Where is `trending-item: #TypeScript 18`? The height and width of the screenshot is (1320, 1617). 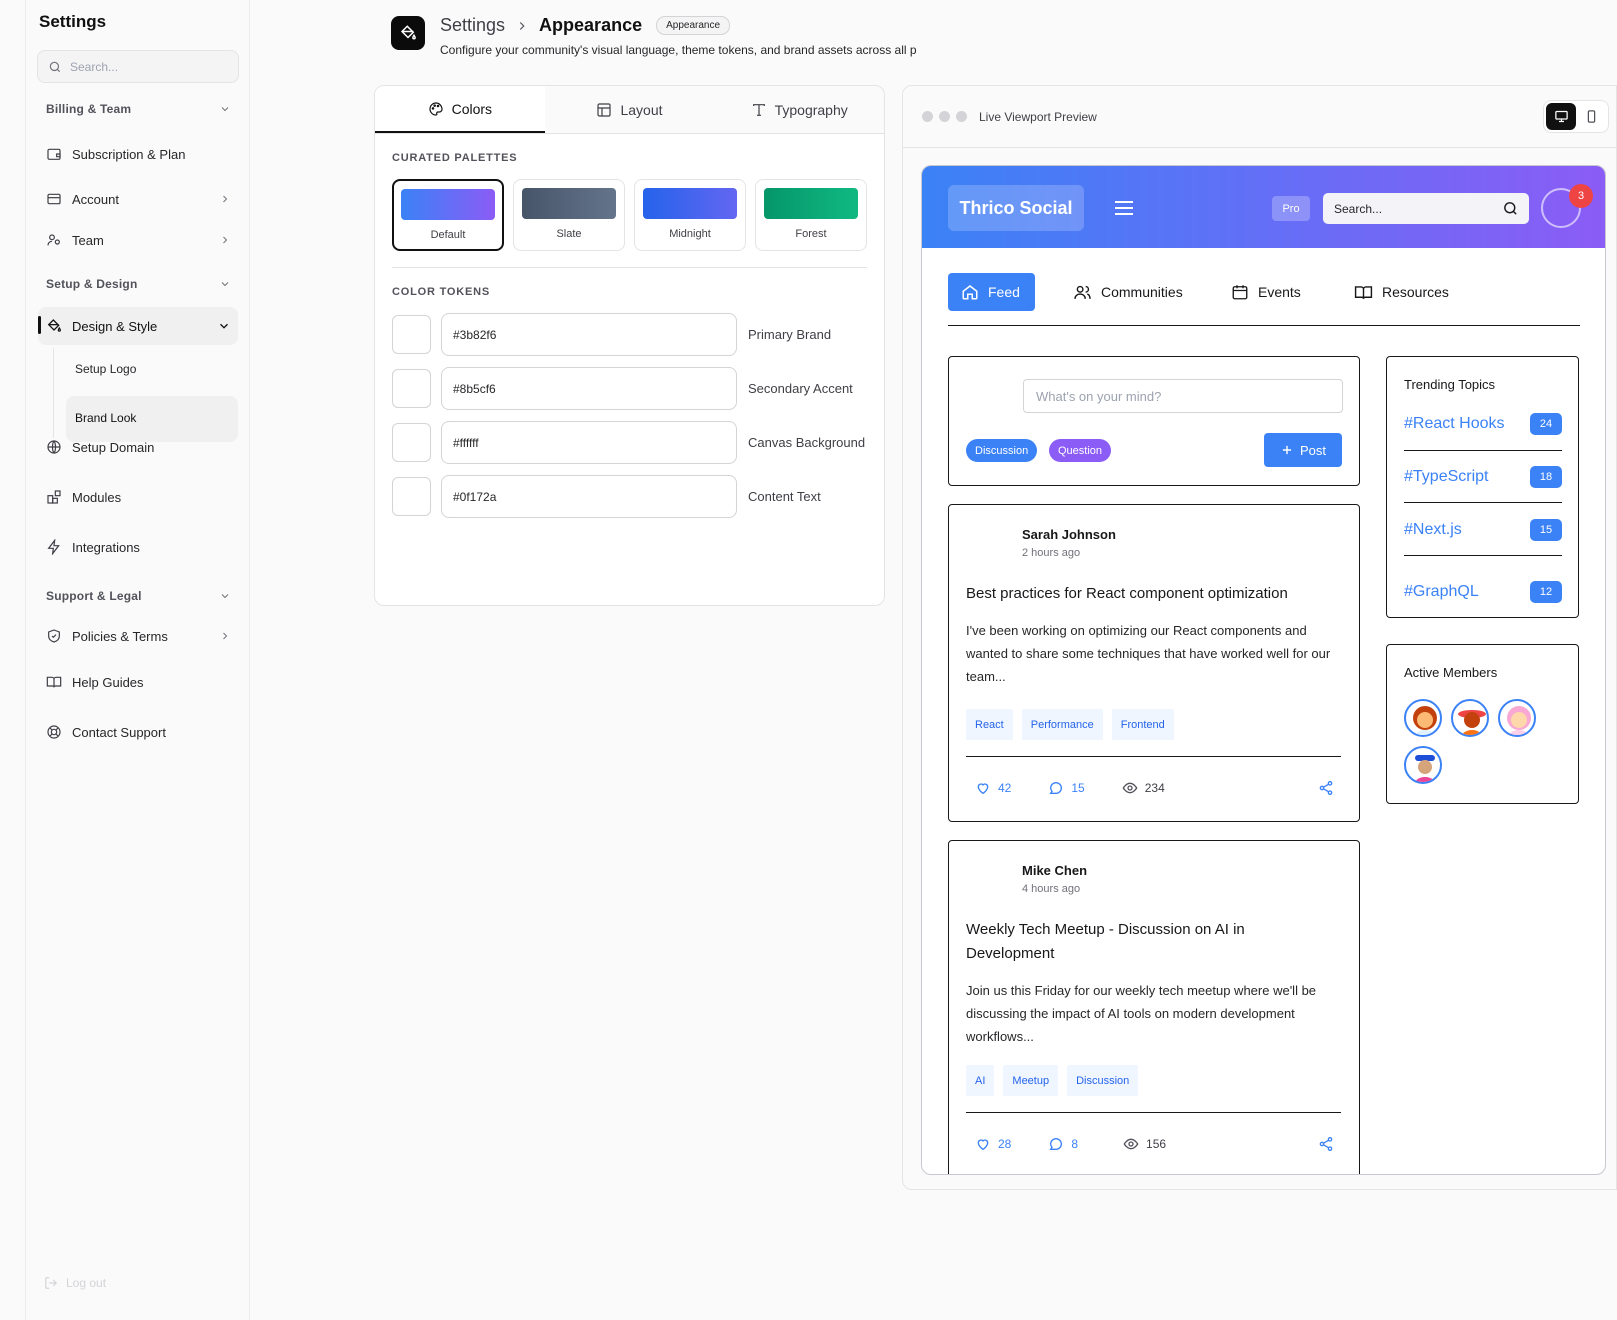 trending-item: #TypeScript 18 is located at coordinates (1483, 477).